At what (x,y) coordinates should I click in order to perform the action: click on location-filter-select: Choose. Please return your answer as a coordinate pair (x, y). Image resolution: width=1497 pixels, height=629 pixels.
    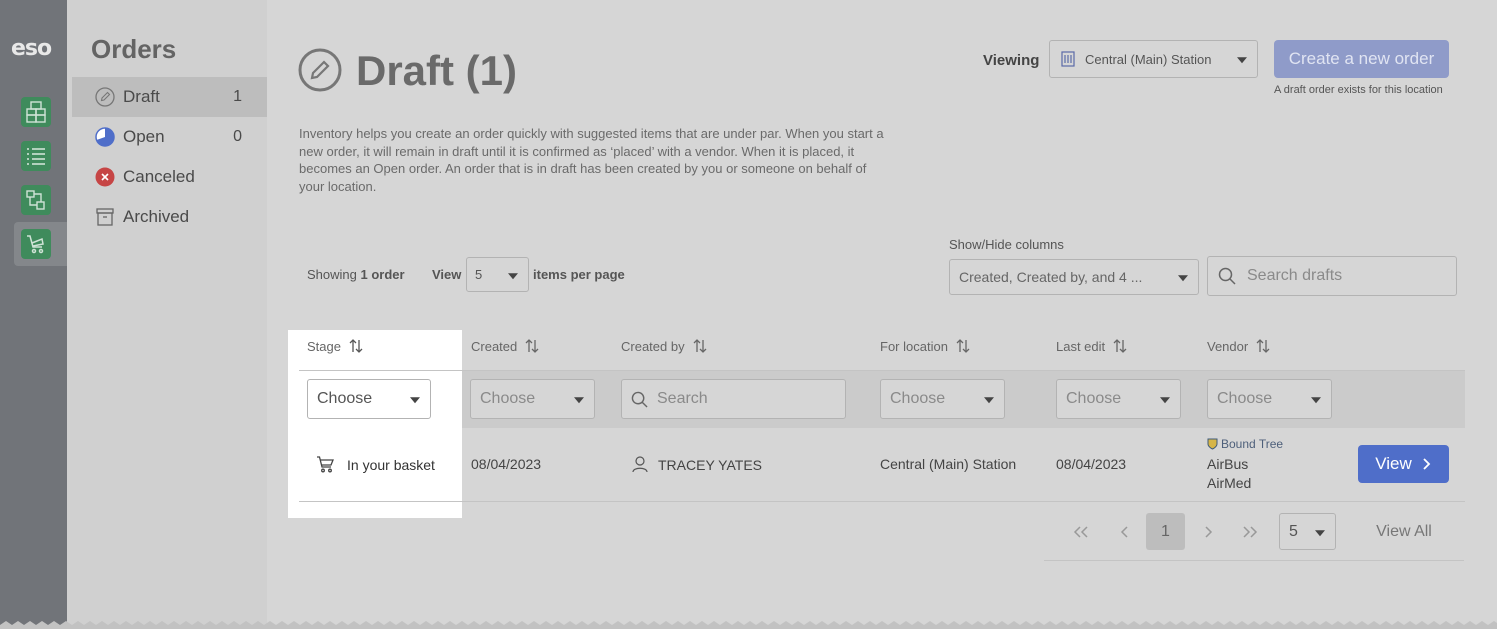
    Looking at the image, I should click on (942, 399).